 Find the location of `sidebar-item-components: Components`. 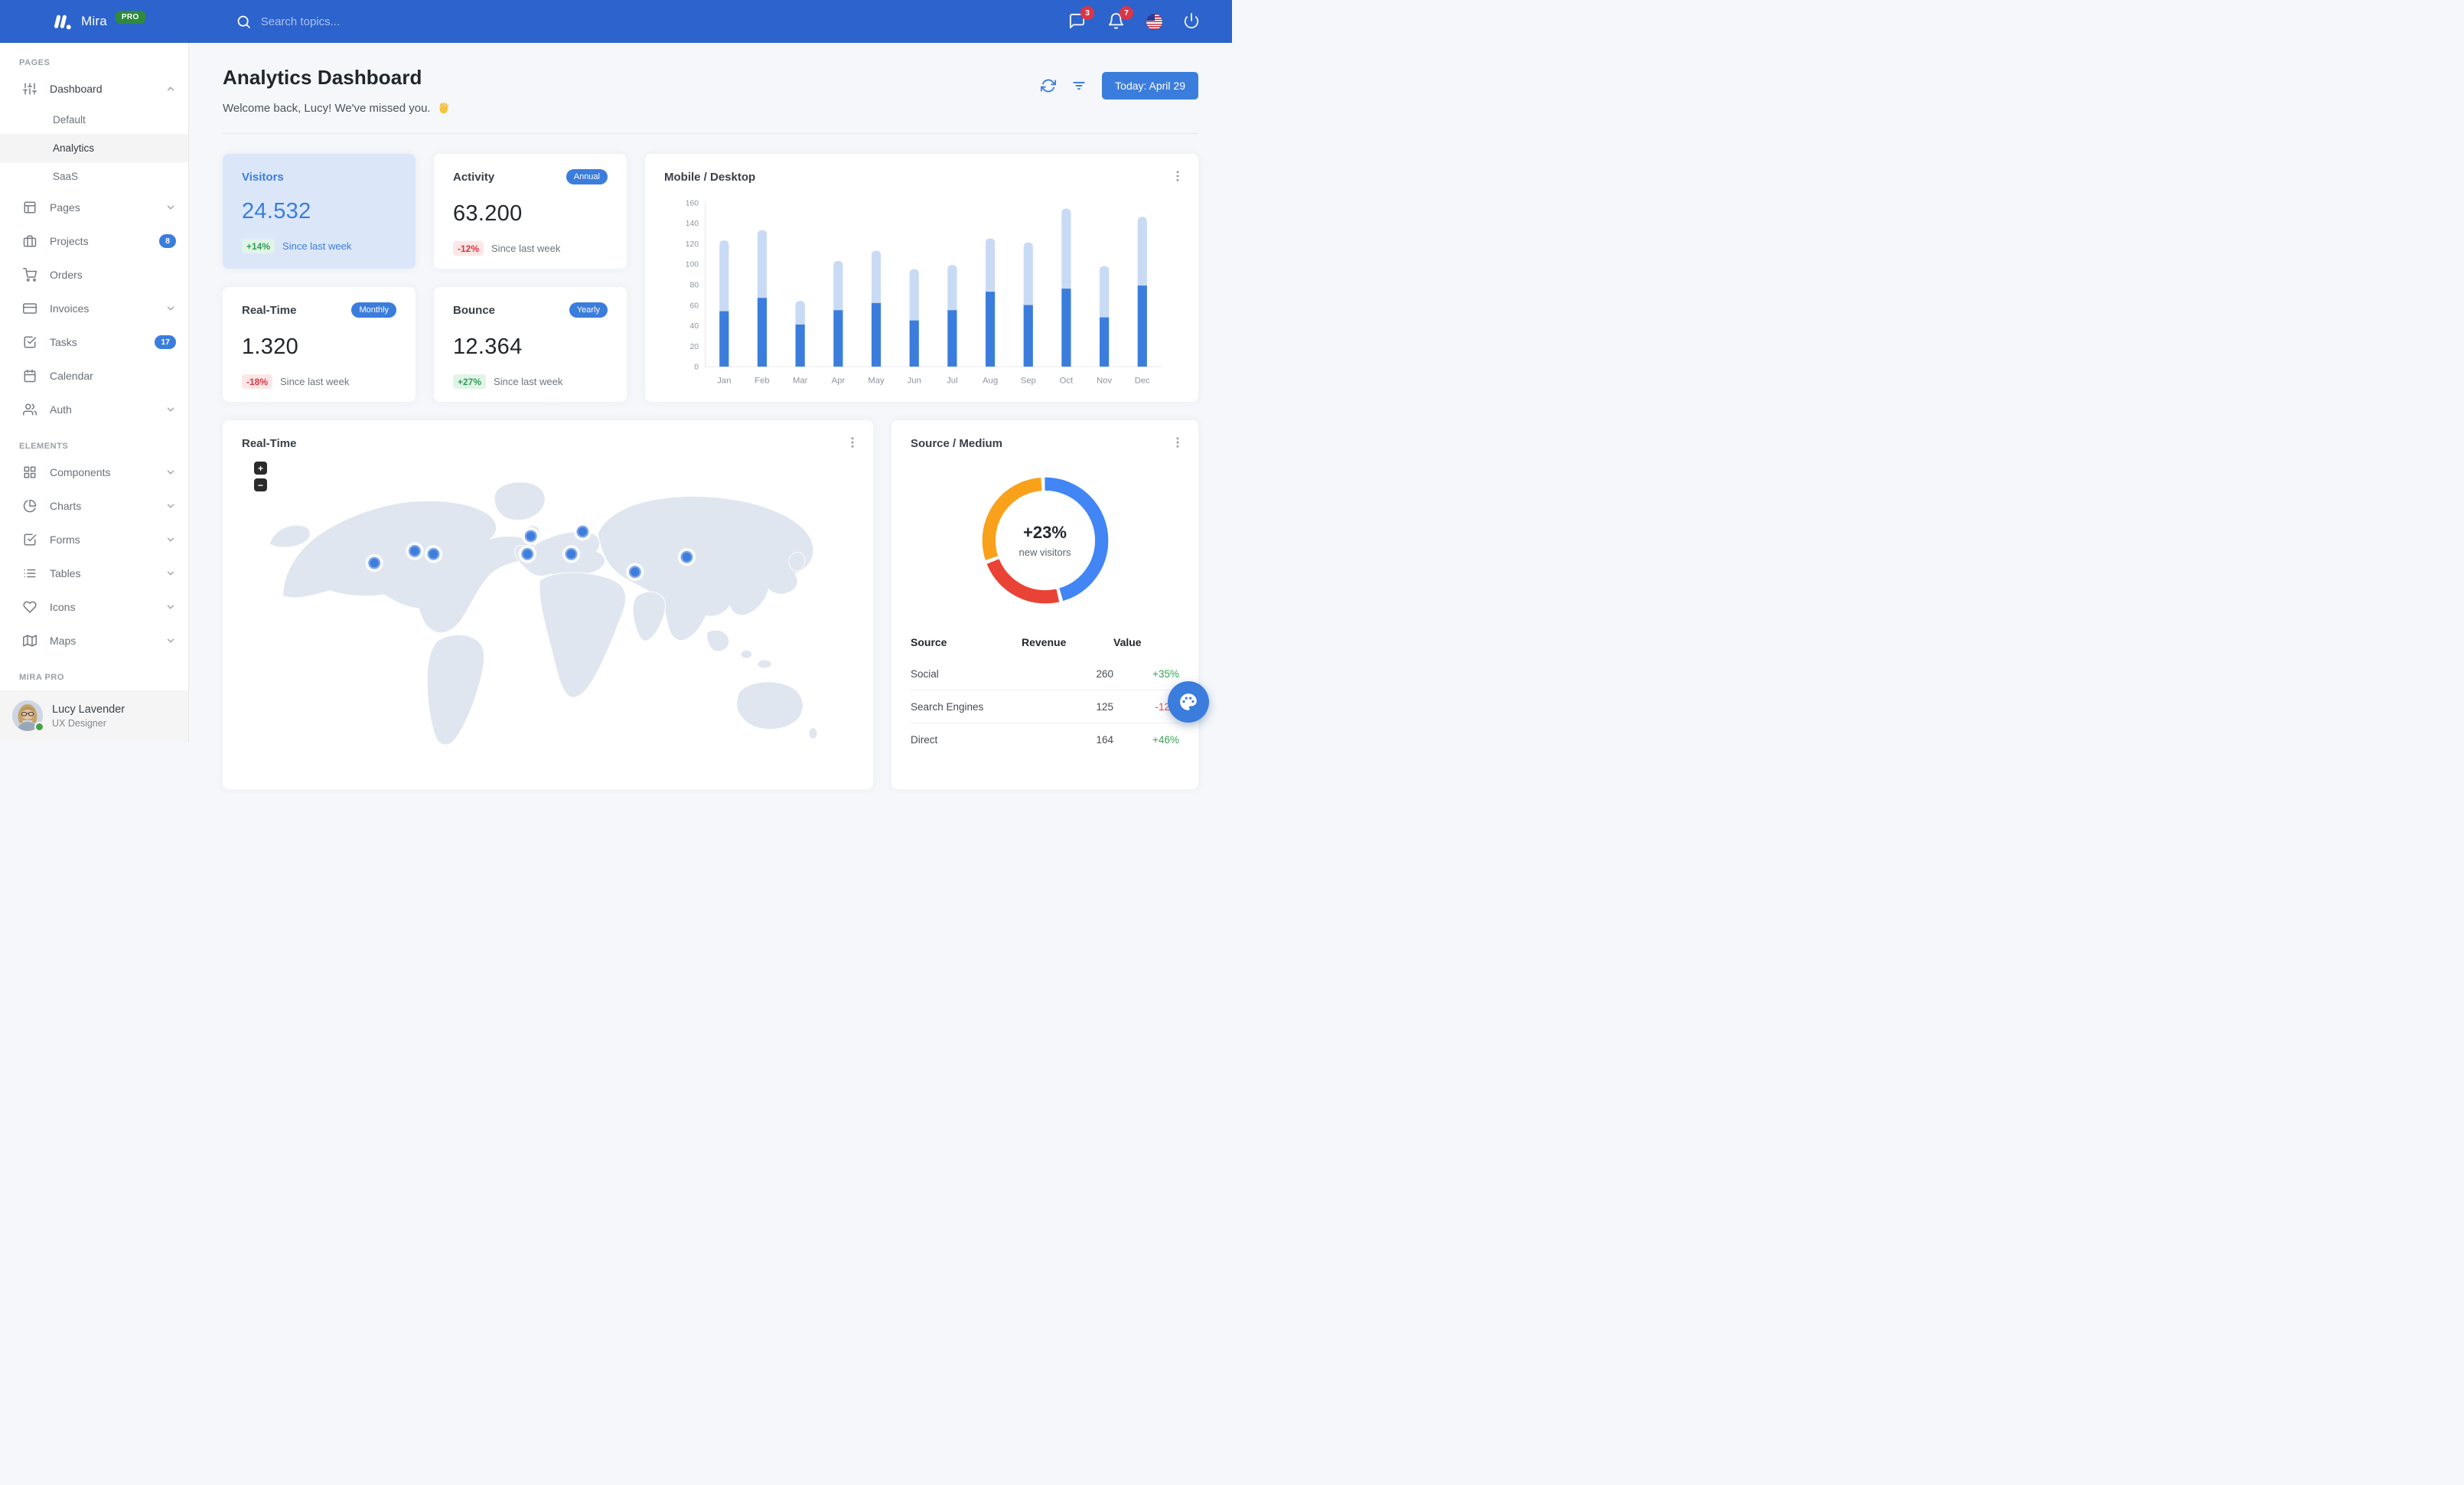

sidebar-item-components: Components is located at coordinates (94, 472).